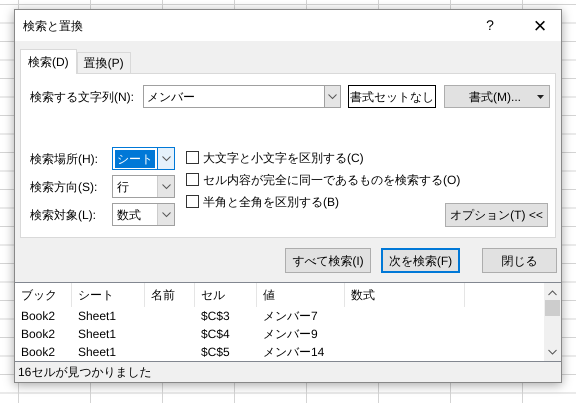 Image resolution: width=576 pixels, height=403 pixels. What do you see at coordinates (328, 260) in the screenshot?
I see `dialog-button: すべて検索(I)` at bounding box center [328, 260].